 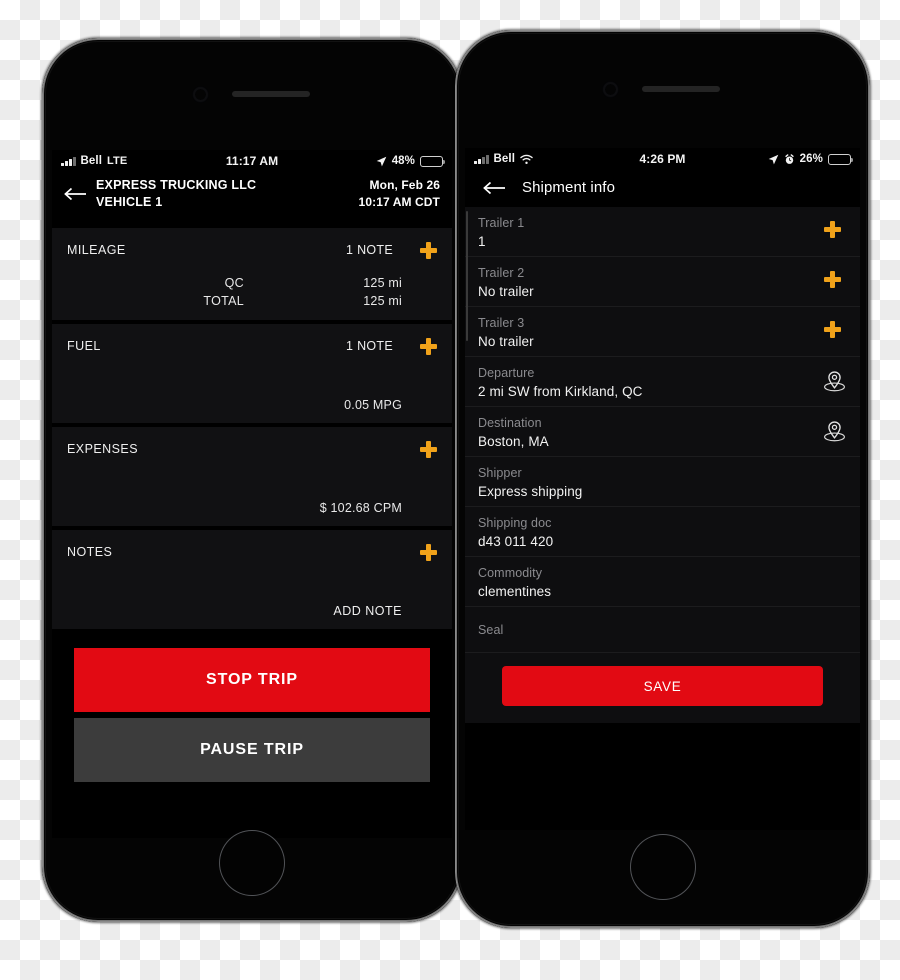 I want to click on field-trailer-3: Trailer 3 No trailer, so click(x=662, y=332).